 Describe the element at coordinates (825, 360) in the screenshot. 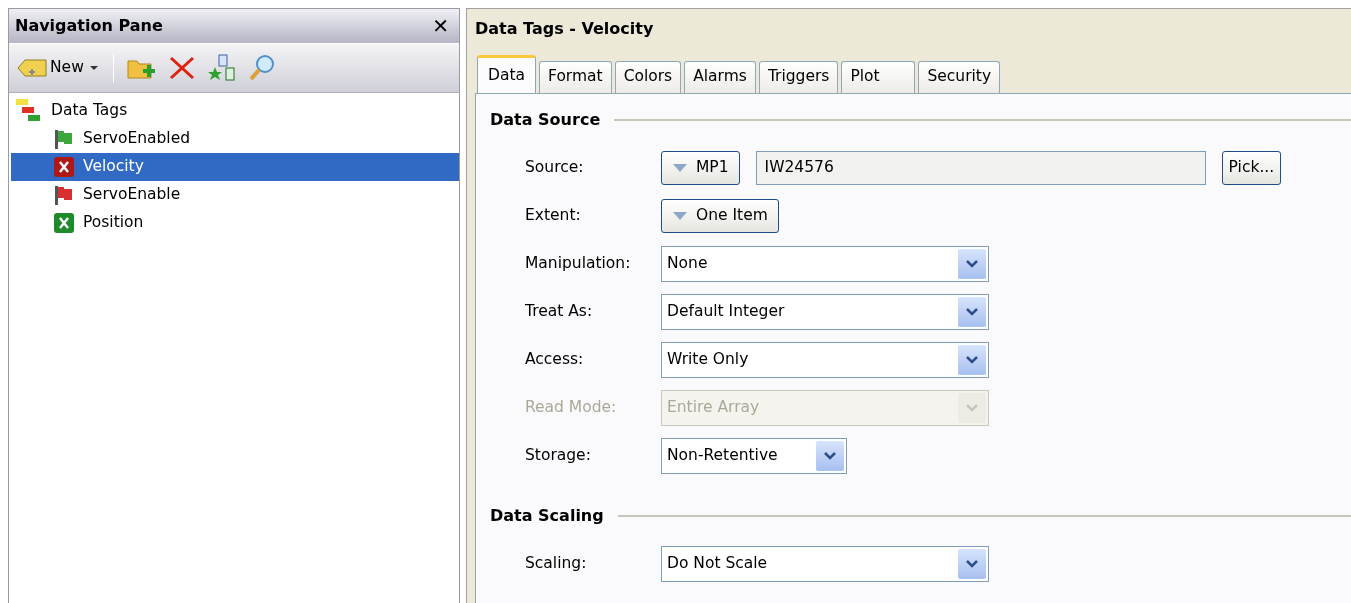

I see `dropdown: Write Only` at that location.